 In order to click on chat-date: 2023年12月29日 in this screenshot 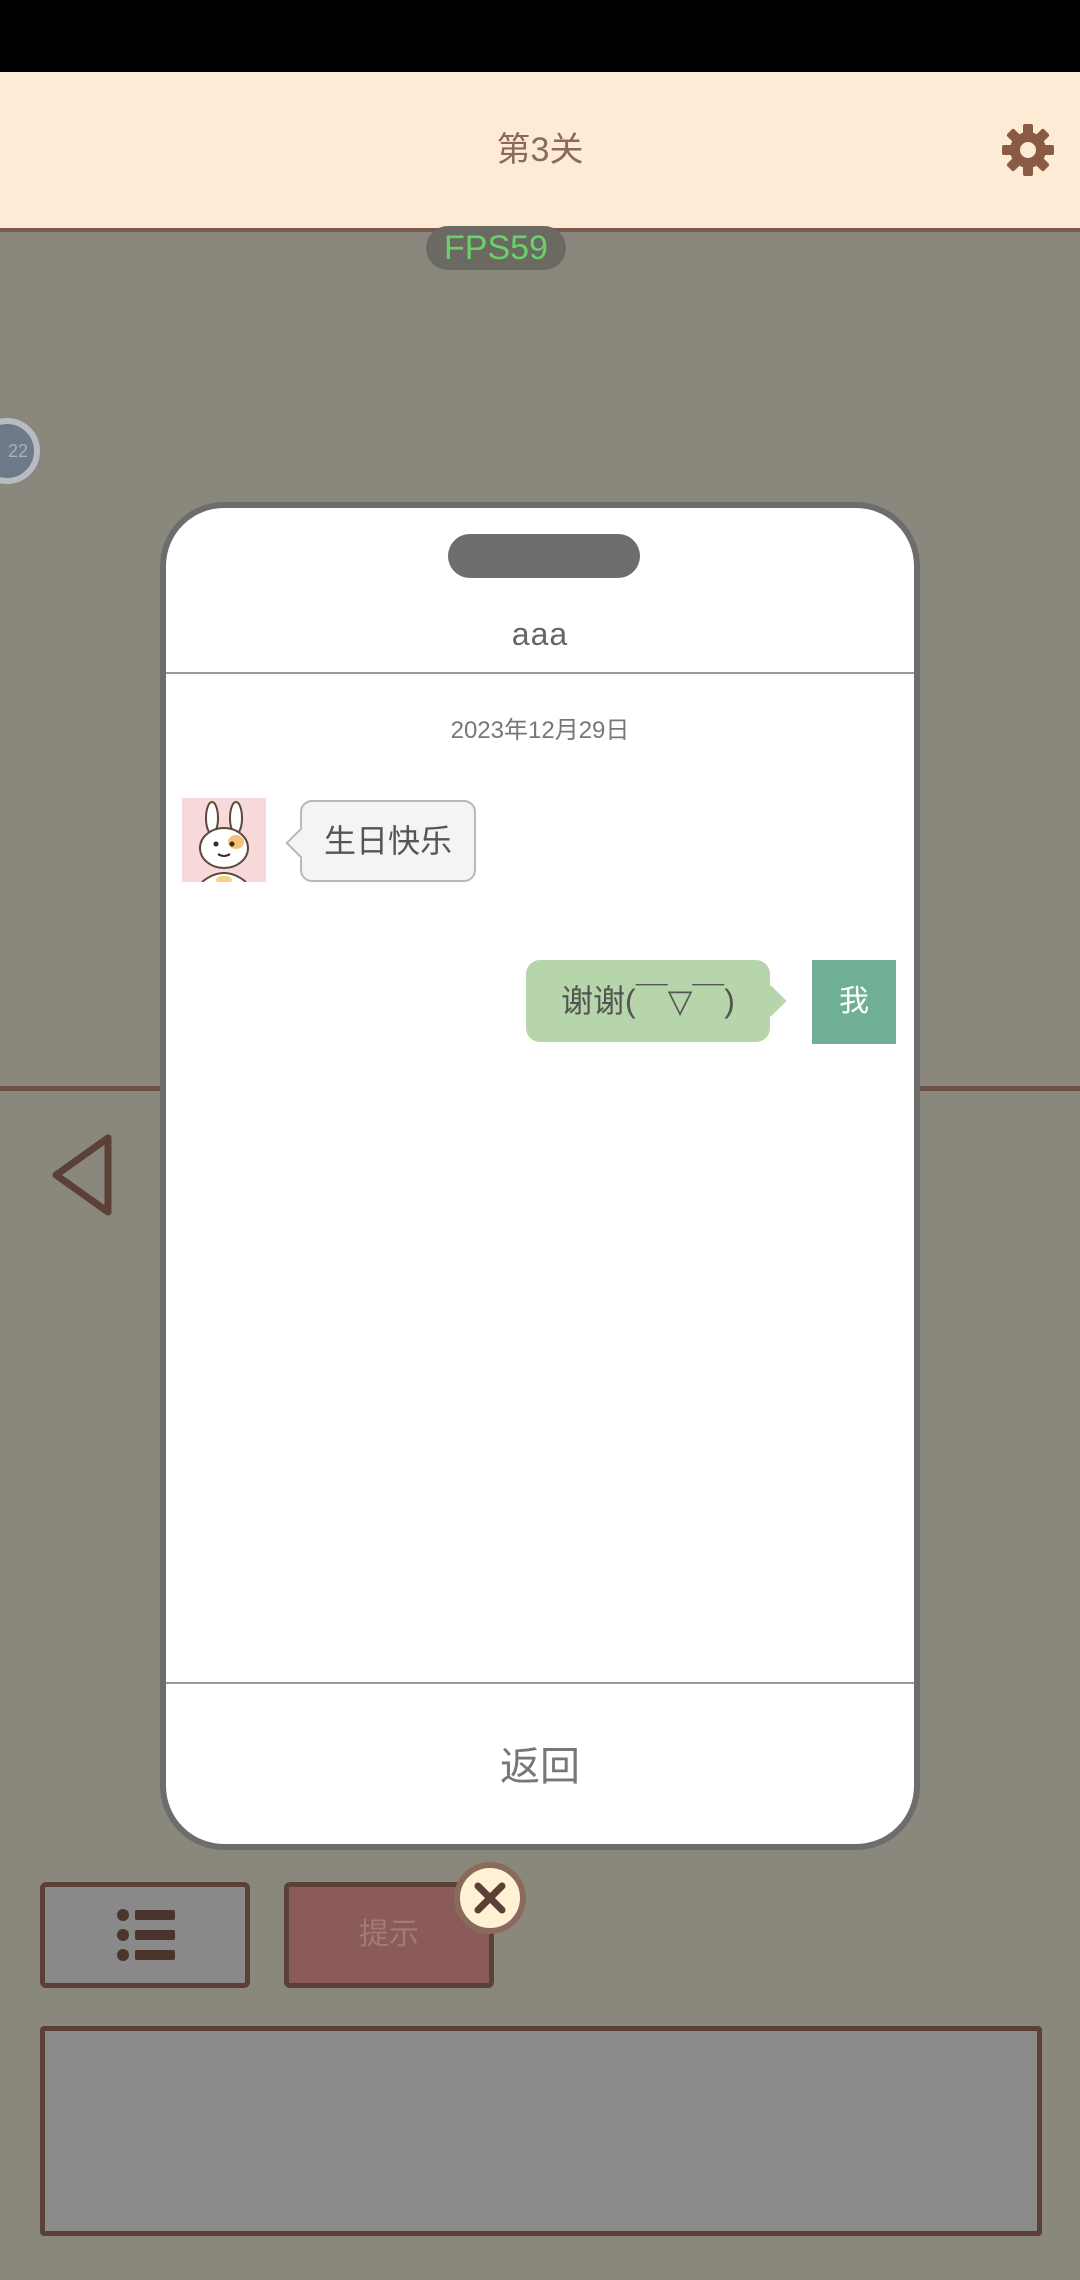, I will do `click(540, 730)`.